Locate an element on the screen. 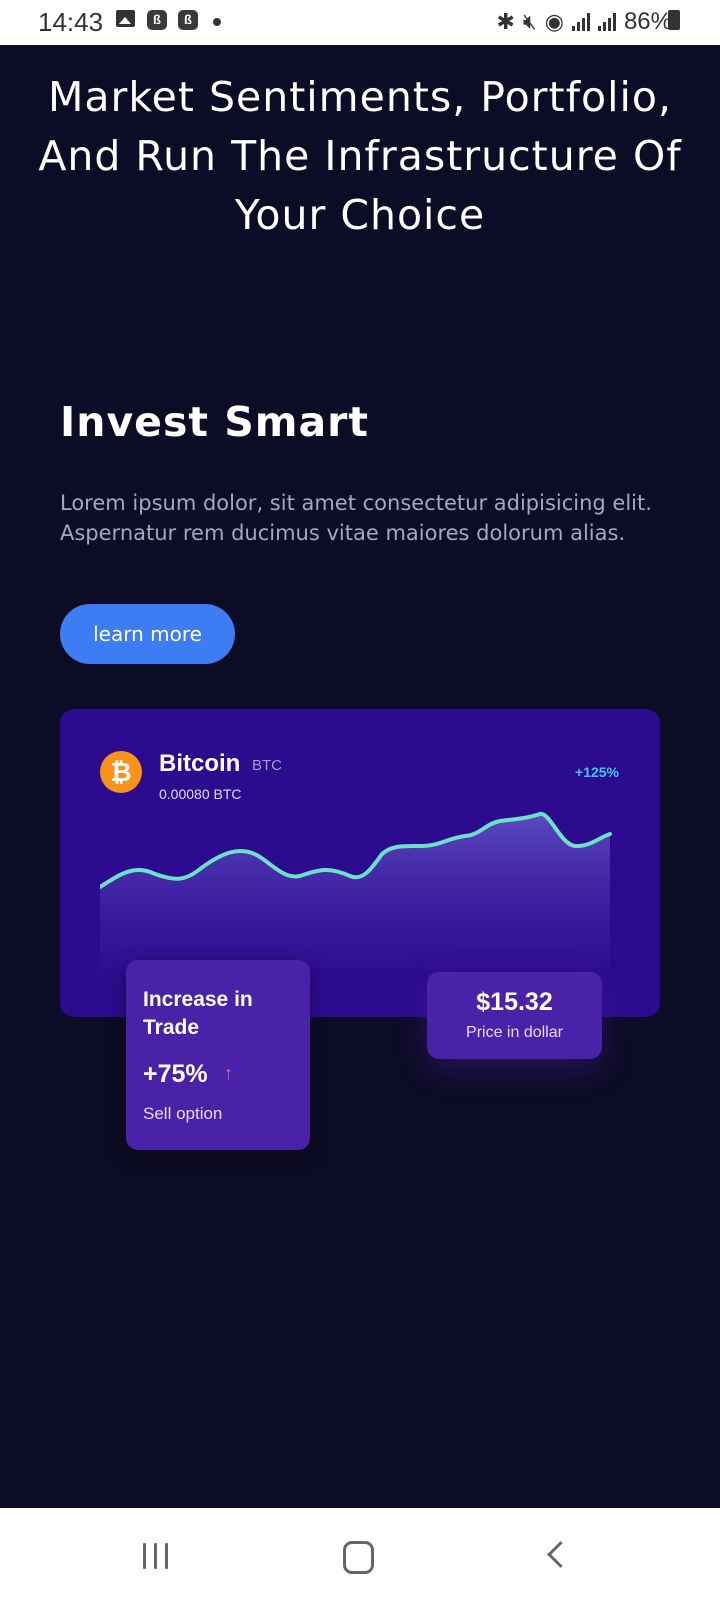  back-icon is located at coordinates (560, 1554).